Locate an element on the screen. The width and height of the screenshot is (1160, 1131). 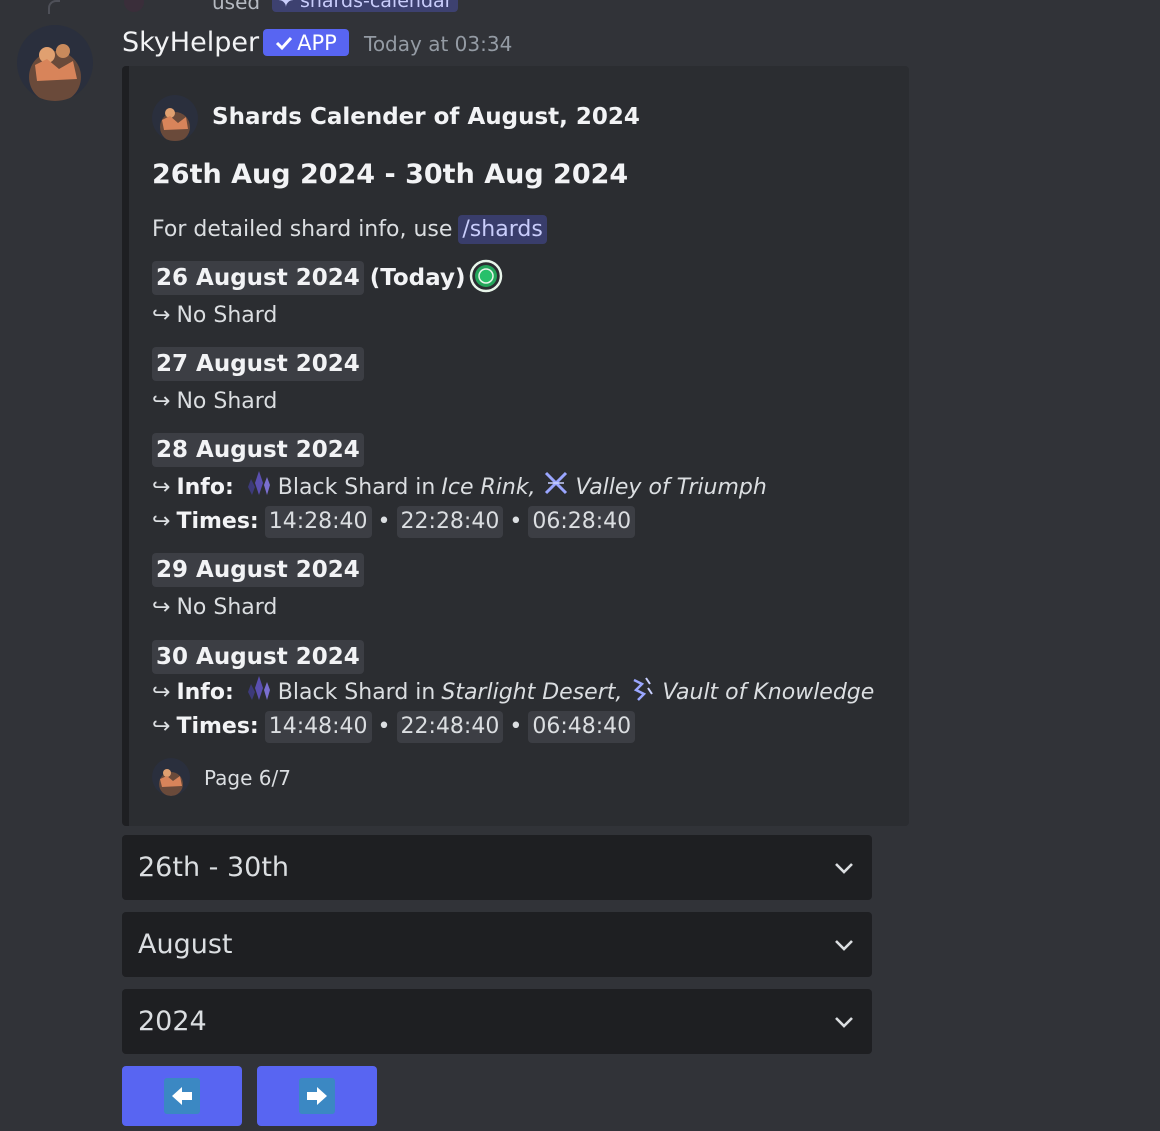
valley-realm-icon is located at coordinates (556, 488).